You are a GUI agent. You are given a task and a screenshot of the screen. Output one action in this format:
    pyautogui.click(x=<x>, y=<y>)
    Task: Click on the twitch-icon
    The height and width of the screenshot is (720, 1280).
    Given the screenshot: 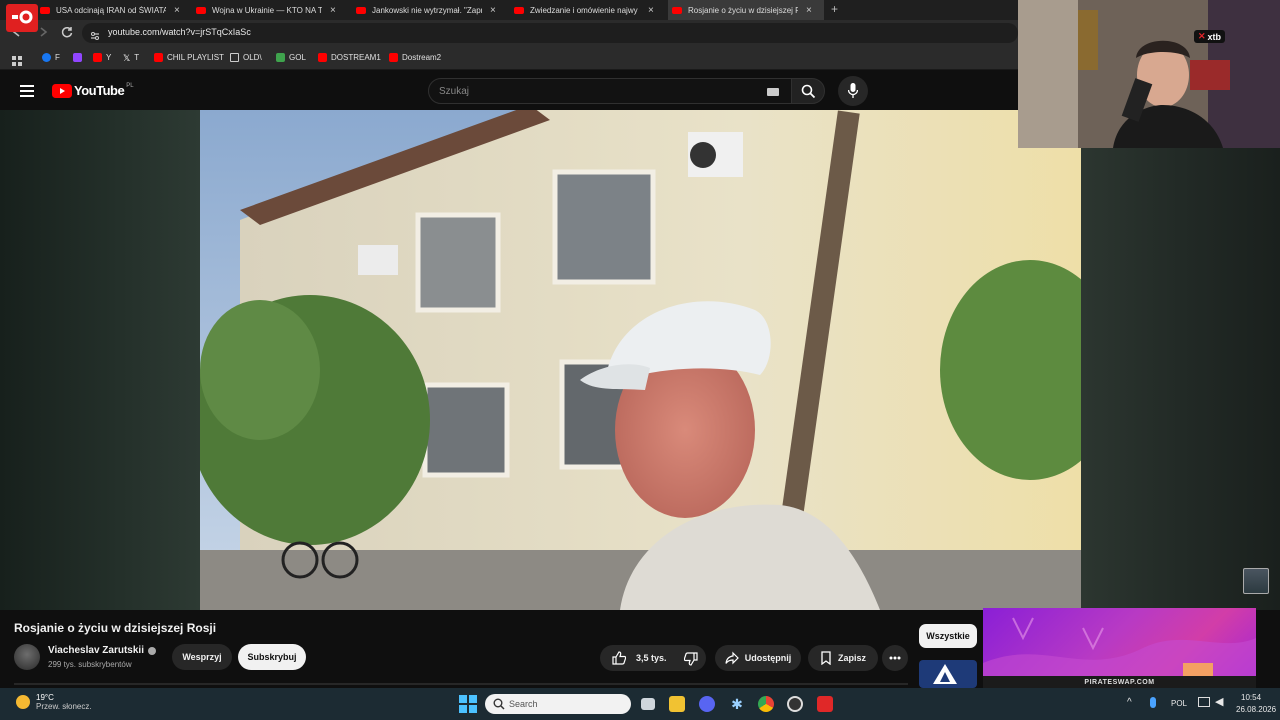 What is the action you would take?
    pyautogui.click(x=77, y=57)
    